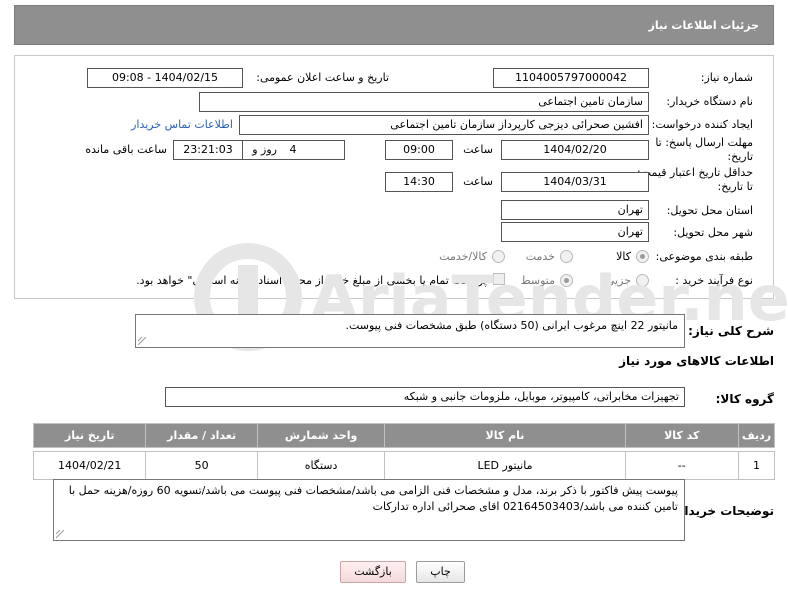  Describe the element at coordinates (566, 256) in the screenshot. I see `category-radio-service` at that location.